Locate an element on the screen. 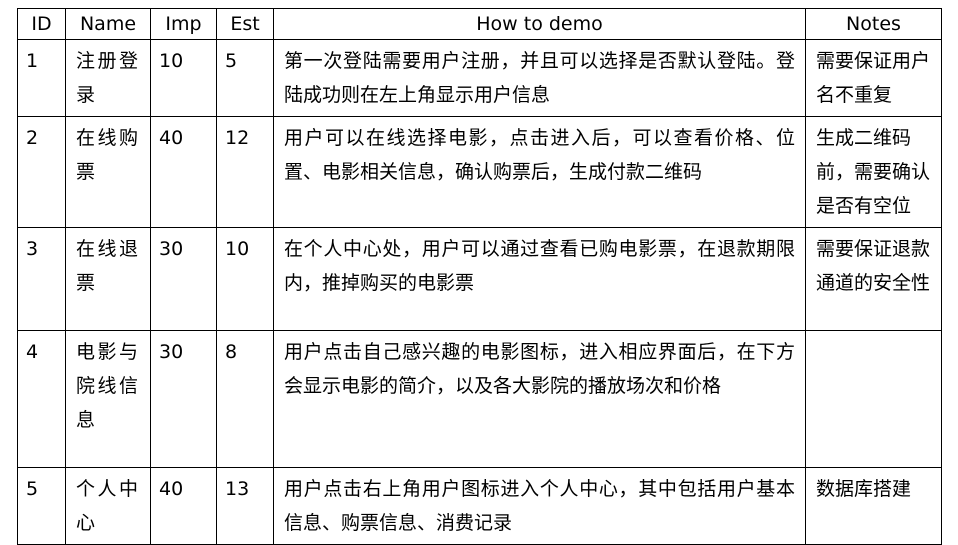 The image size is (958, 545). cell-notes: 需要保证用户名不重复 is located at coordinates (873, 78).